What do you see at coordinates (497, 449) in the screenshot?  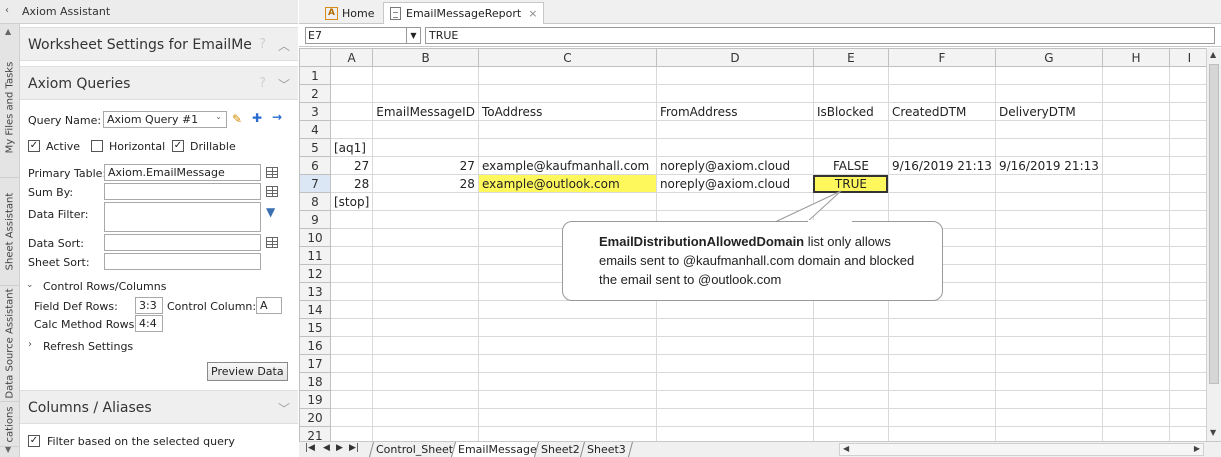 I see `sheet-tab-email-message: EmailMessage` at bounding box center [497, 449].